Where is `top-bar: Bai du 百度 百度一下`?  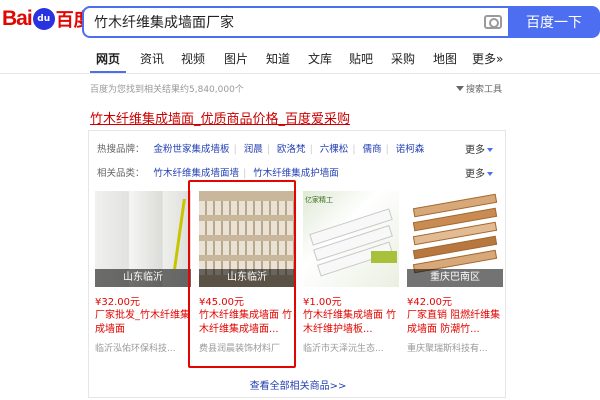 top-bar: Bai du 百度 百度一下 is located at coordinates (300, 20).